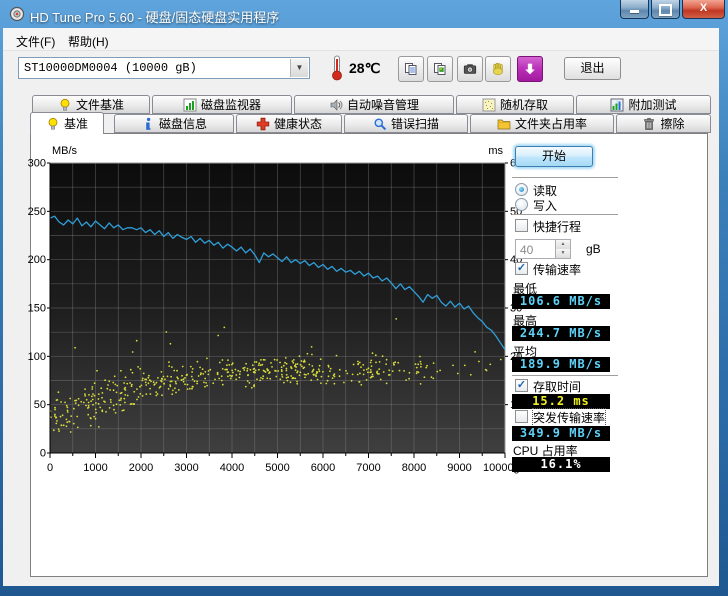 The width and height of the screenshot is (728, 596). I want to click on tab-label: 文件基准, so click(99, 105).